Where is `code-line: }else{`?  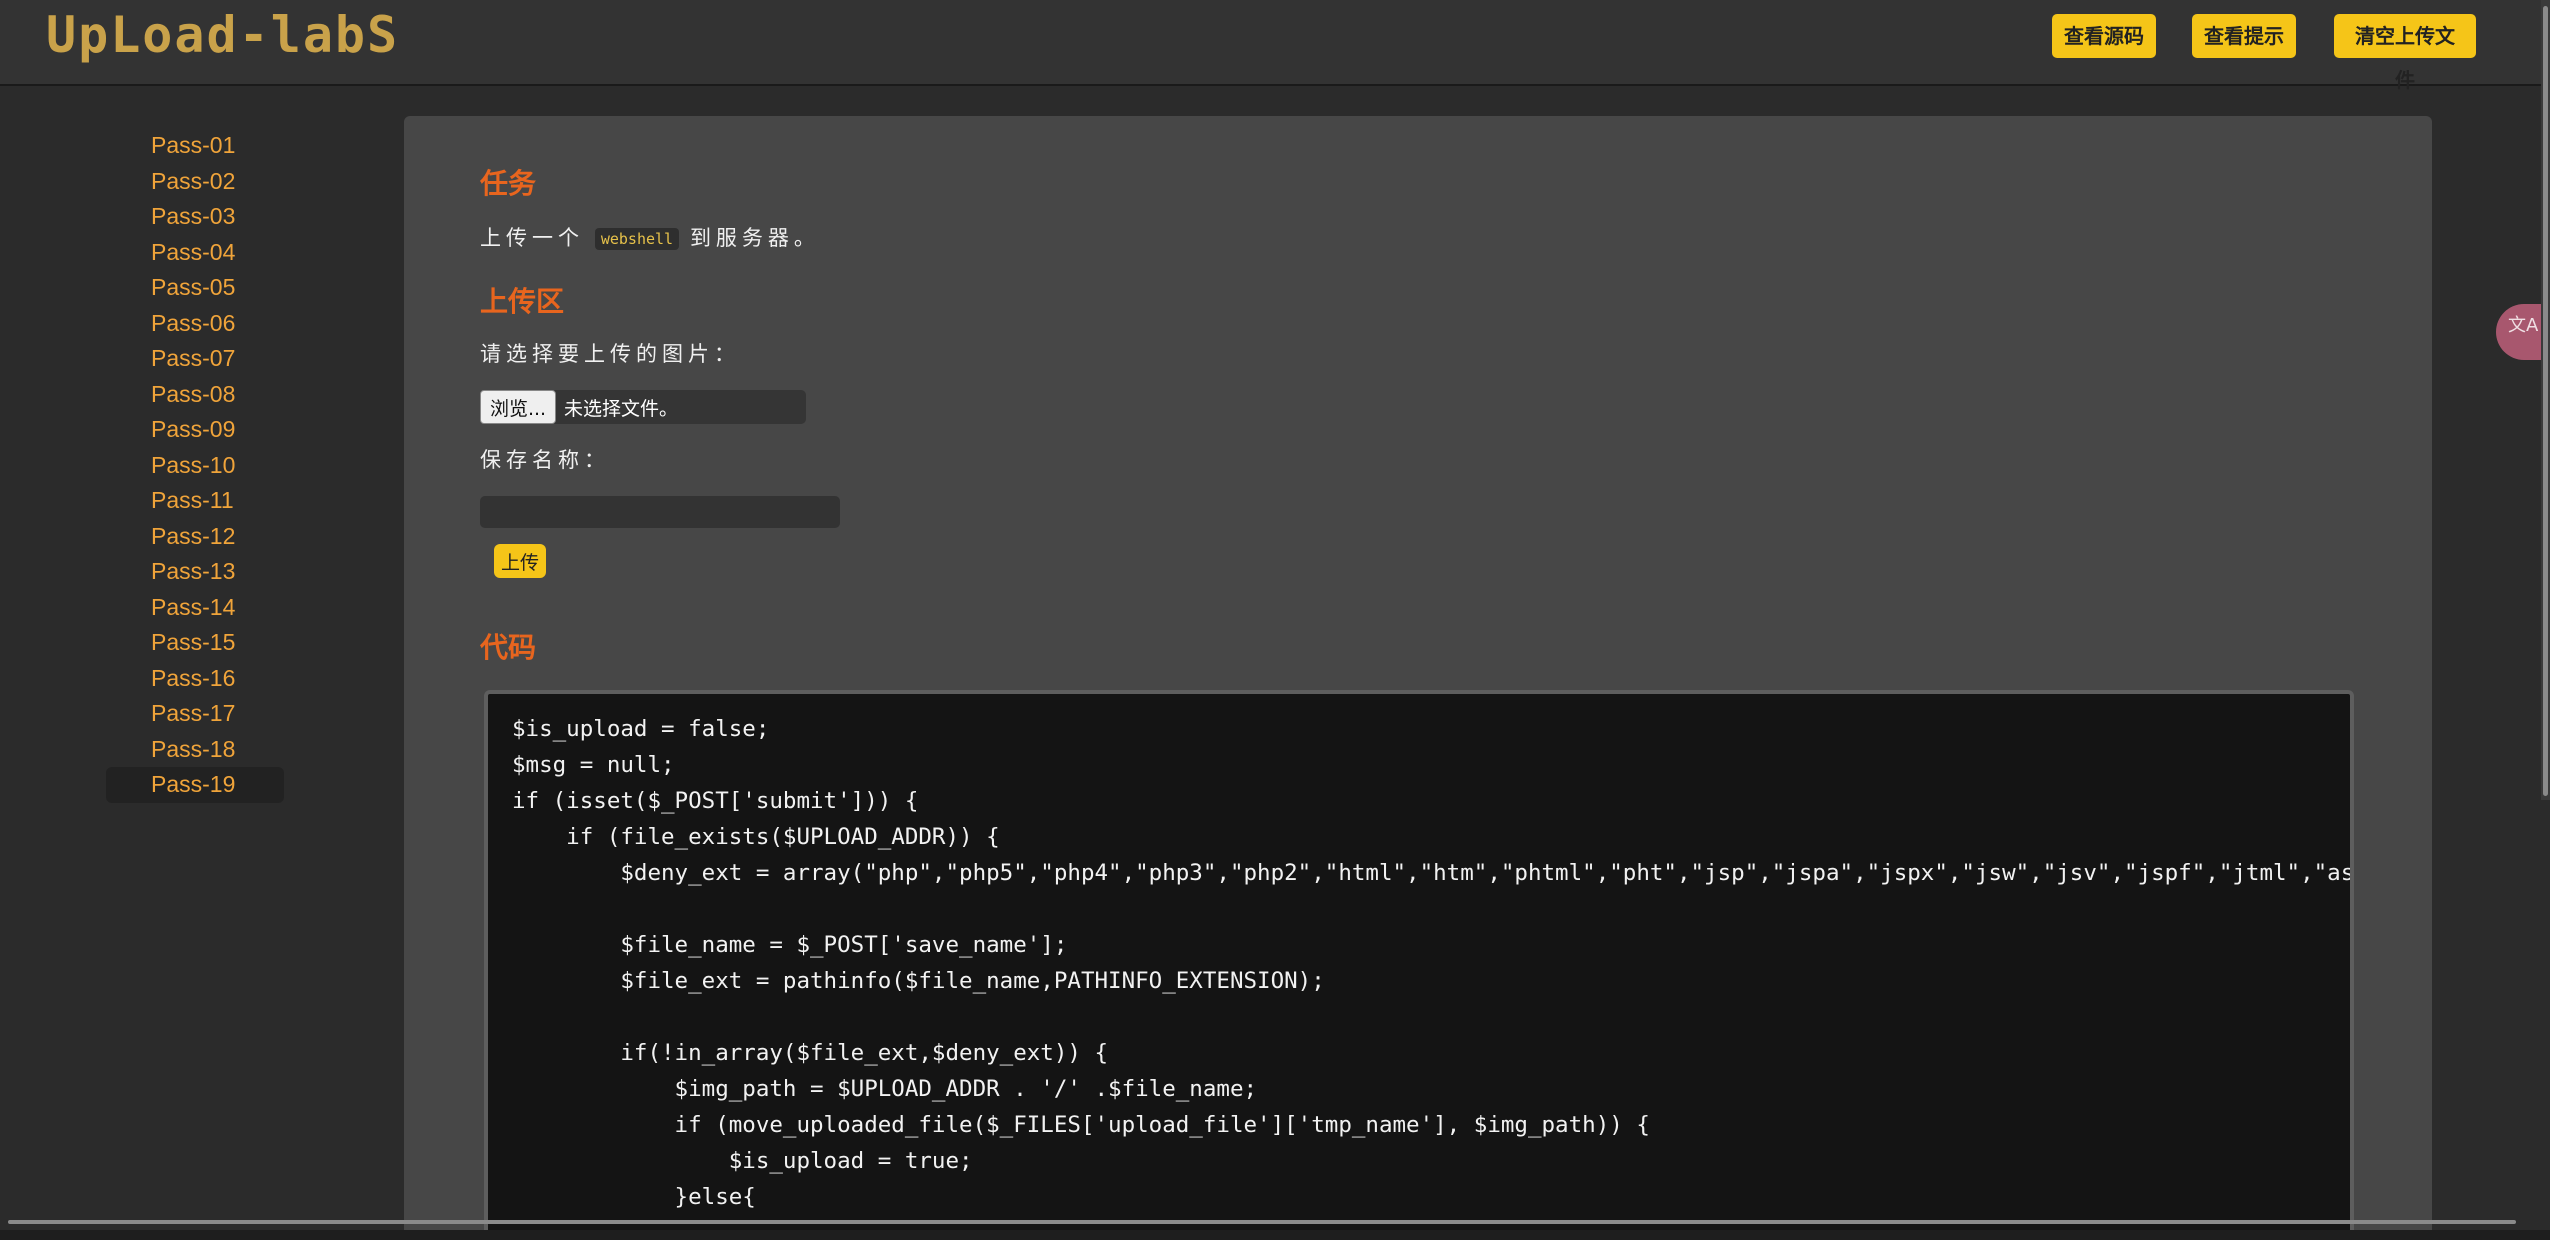
code-line: }else{ is located at coordinates (634, 1197).